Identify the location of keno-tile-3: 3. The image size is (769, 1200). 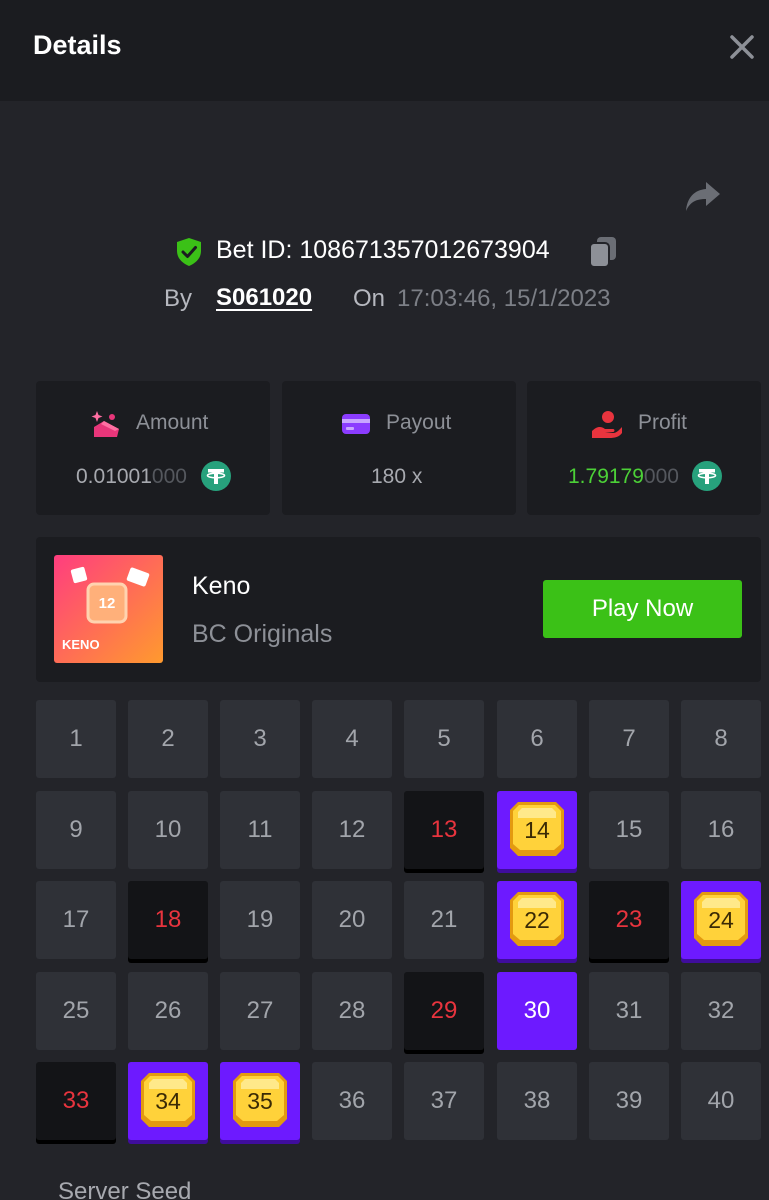
(260, 739).